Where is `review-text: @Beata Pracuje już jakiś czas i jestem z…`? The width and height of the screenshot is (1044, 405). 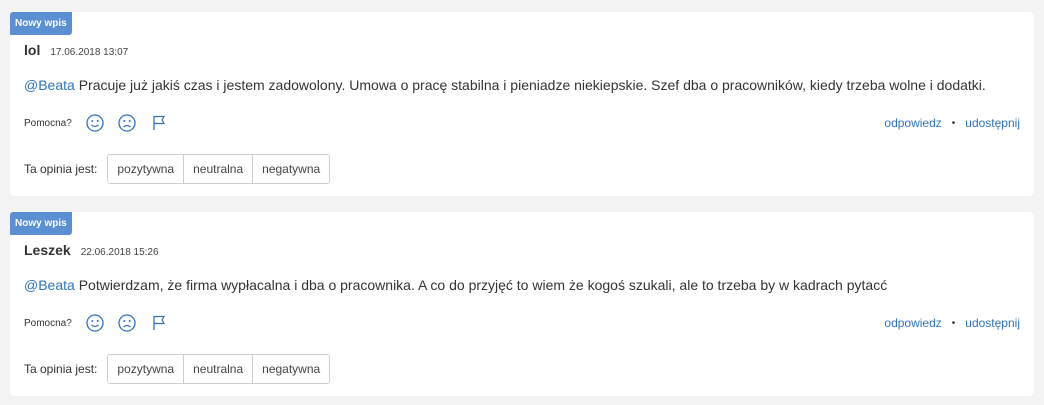
review-text: @Beata Pracuje już jakiś czas i jestem z… is located at coordinates (524, 85).